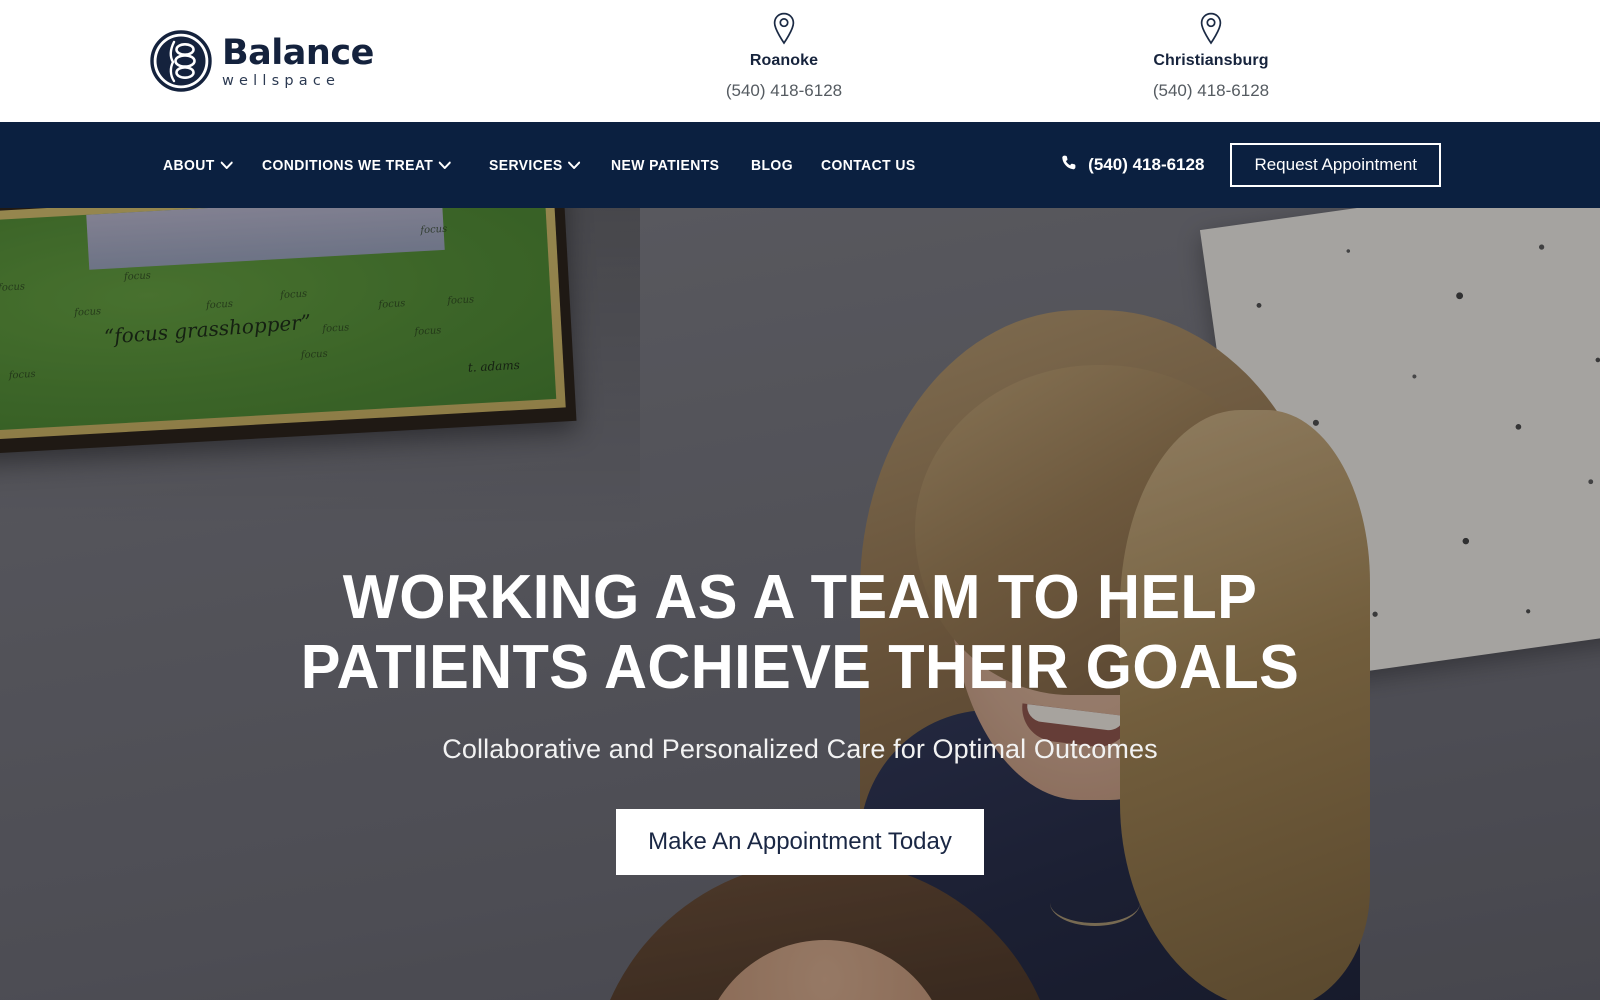 This screenshot has width=1600, height=1000. I want to click on nav-item-label: BLOG, so click(772, 165).